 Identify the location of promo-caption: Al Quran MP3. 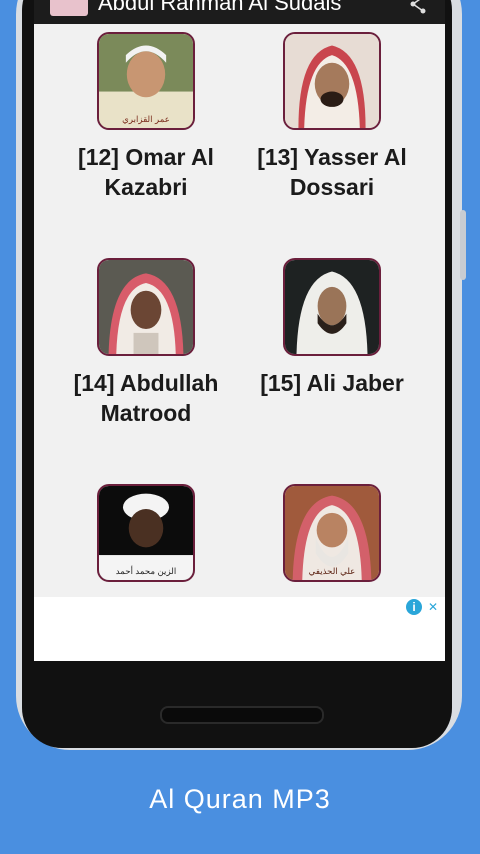
(240, 799).